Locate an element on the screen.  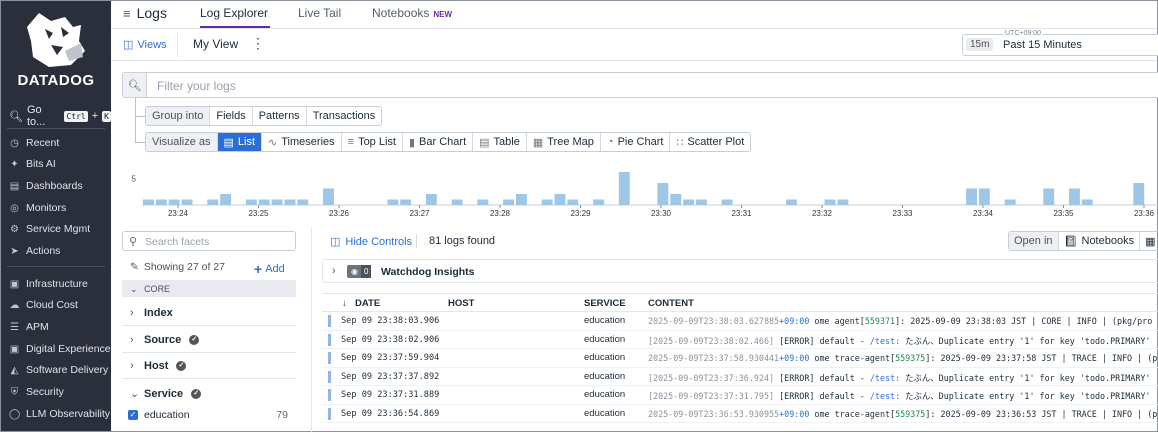
sidebar-item-service-mgmt: ⚙ Service Mgmt is located at coordinates (49, 229).